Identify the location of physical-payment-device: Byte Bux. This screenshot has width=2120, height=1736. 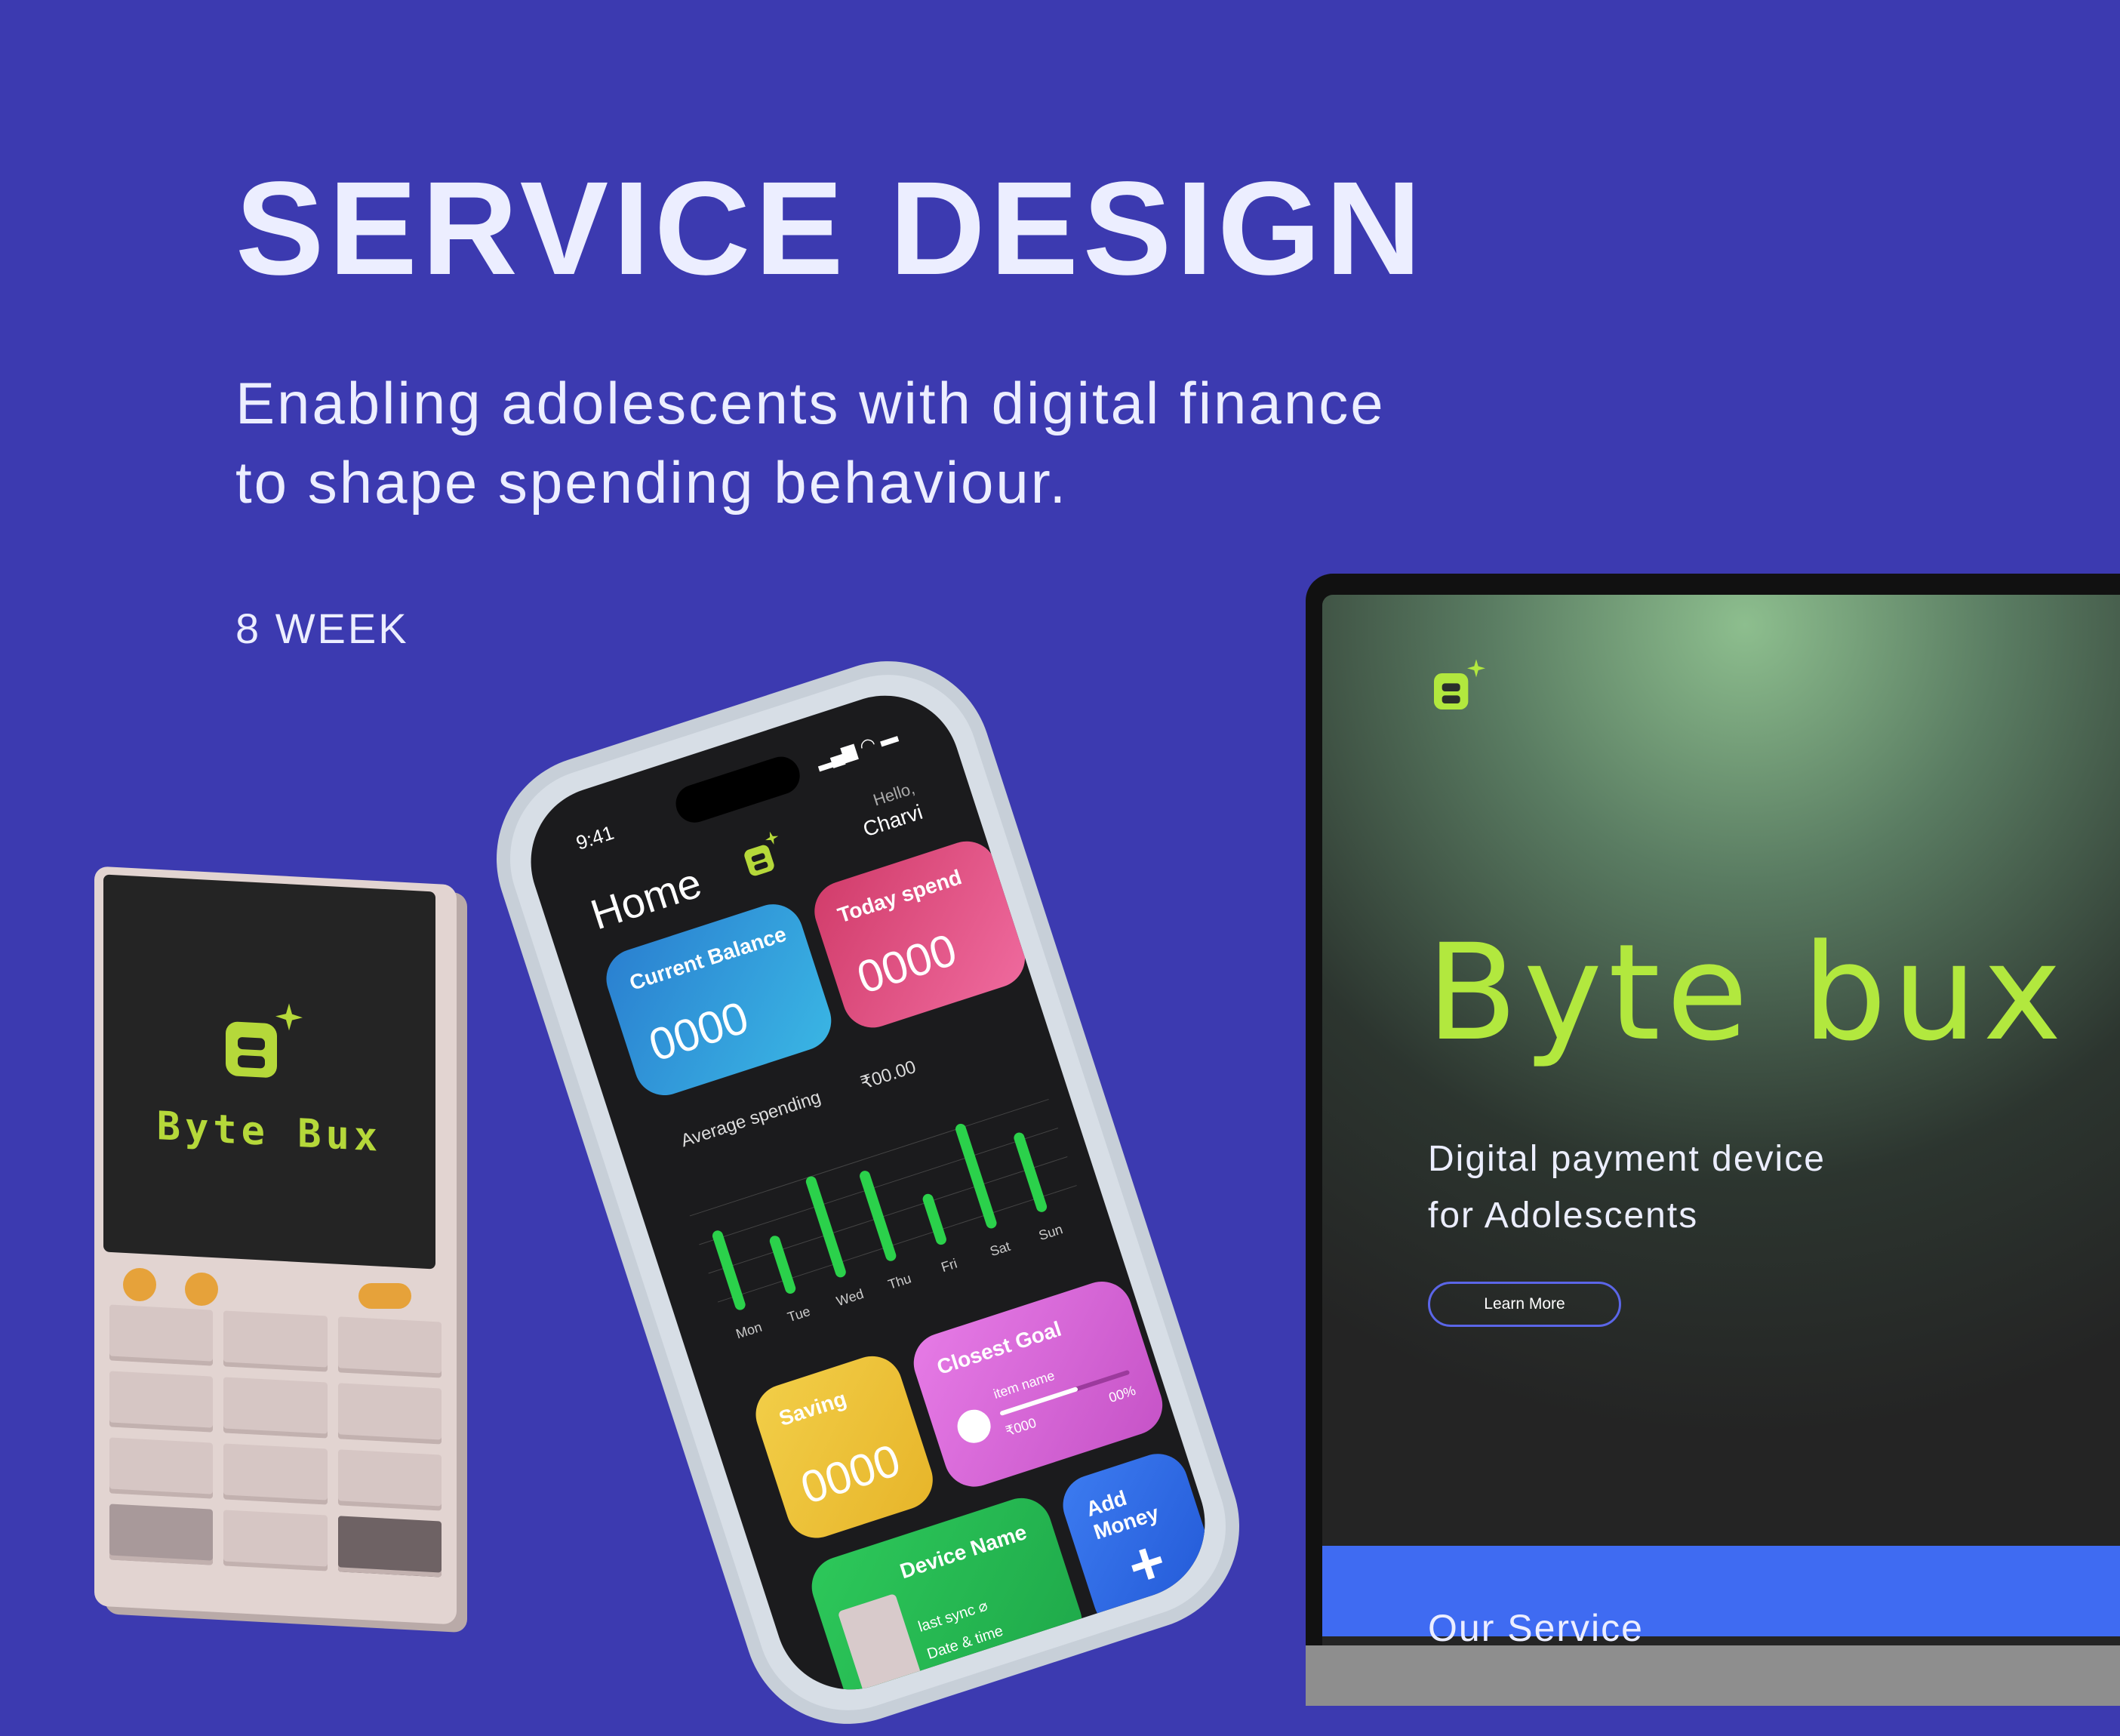
(275, 1245).